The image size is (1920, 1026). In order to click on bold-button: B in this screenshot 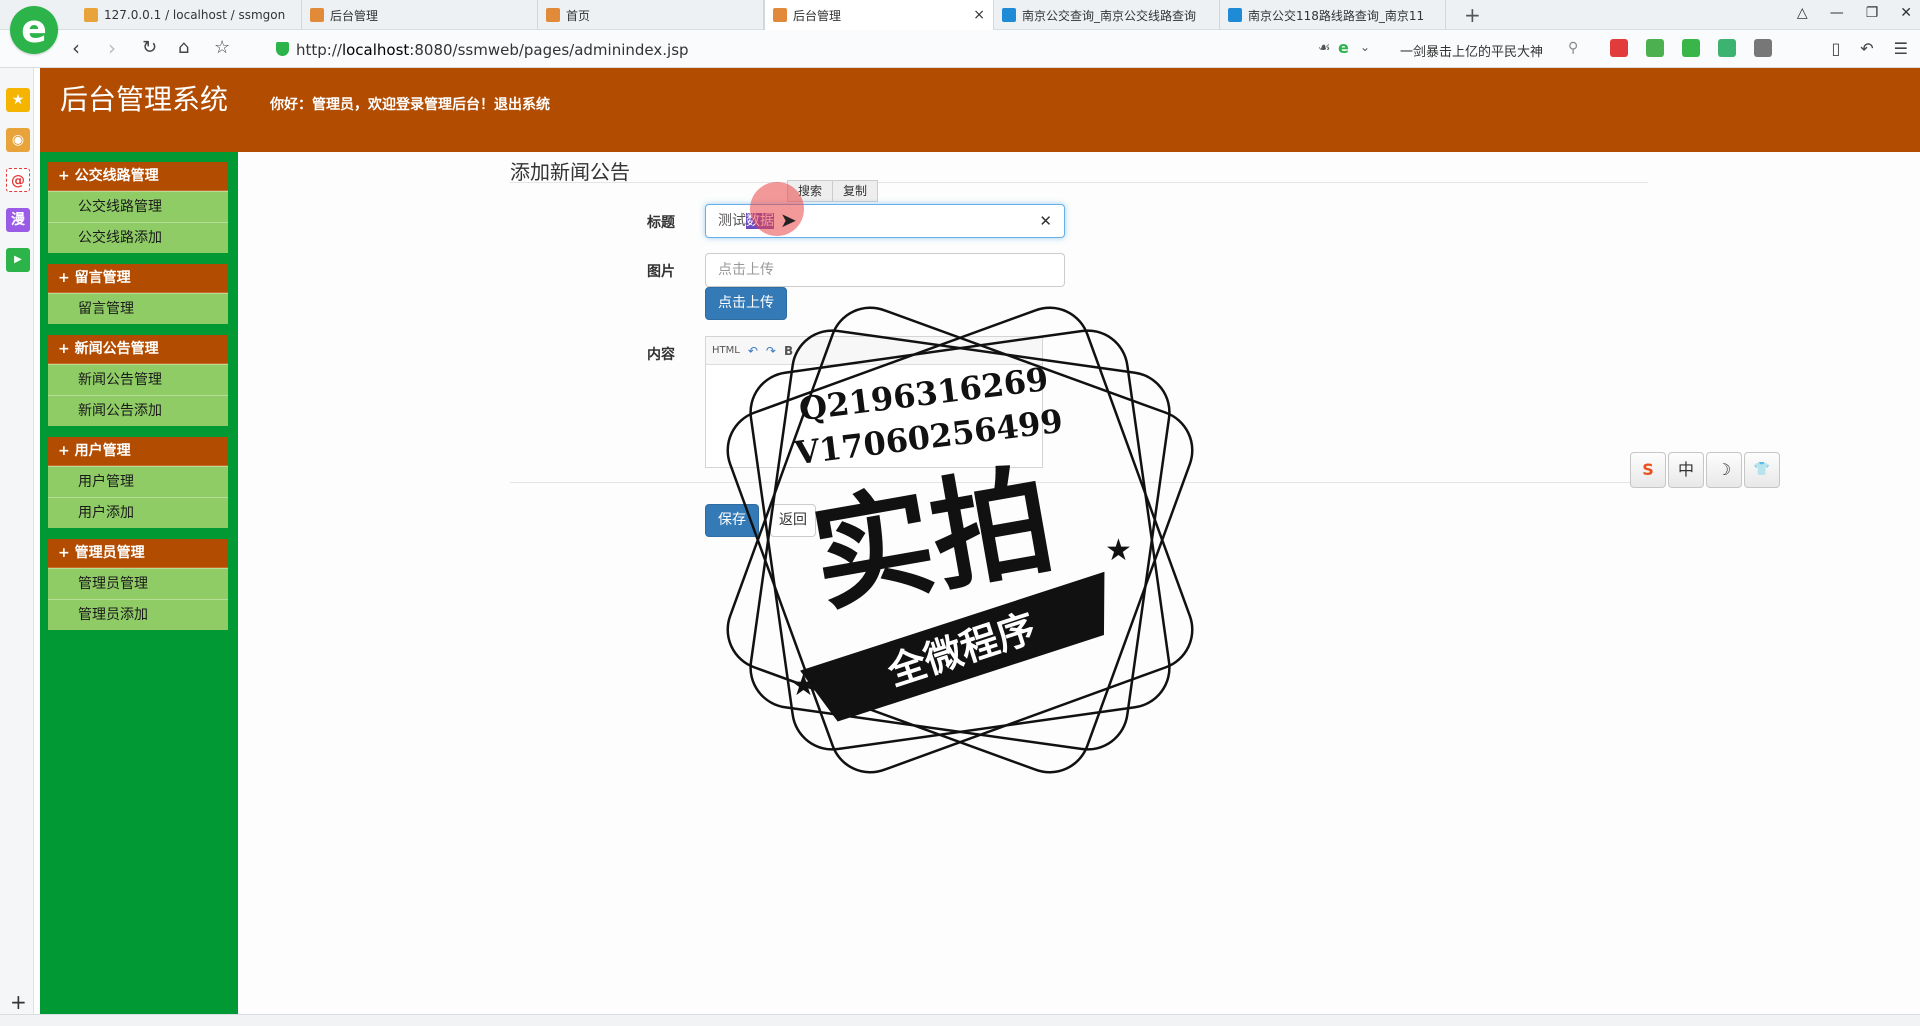, I will do `click(788, 351)`.